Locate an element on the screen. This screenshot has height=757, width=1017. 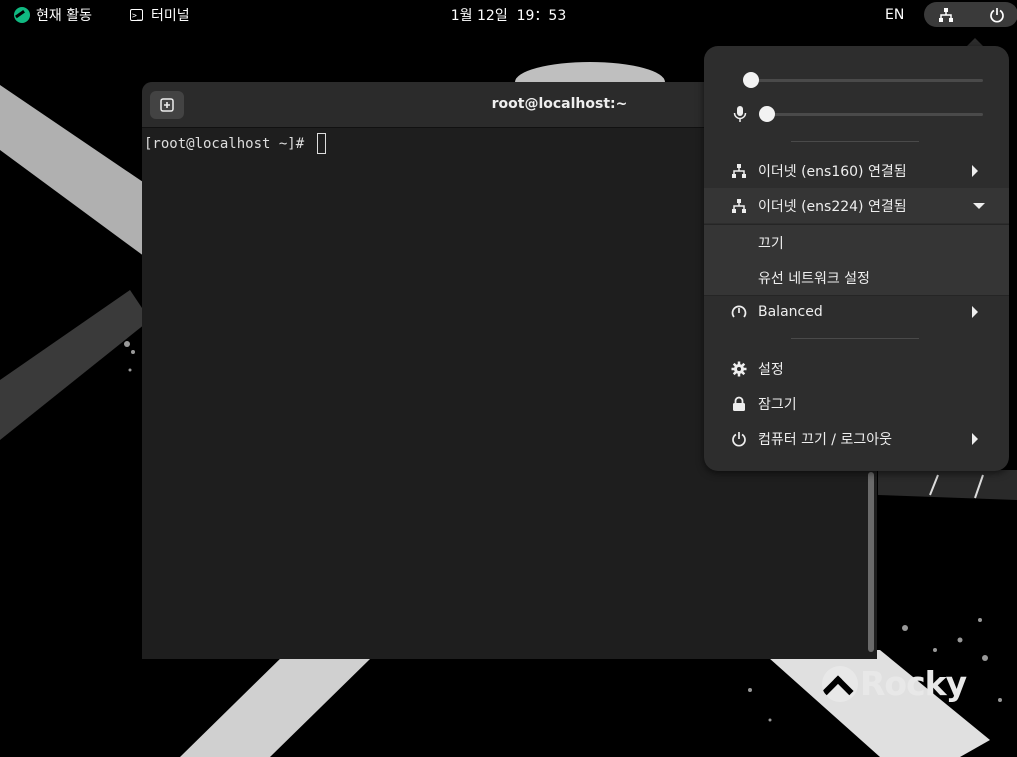
volume-slider is located at coordinates (863, 80).